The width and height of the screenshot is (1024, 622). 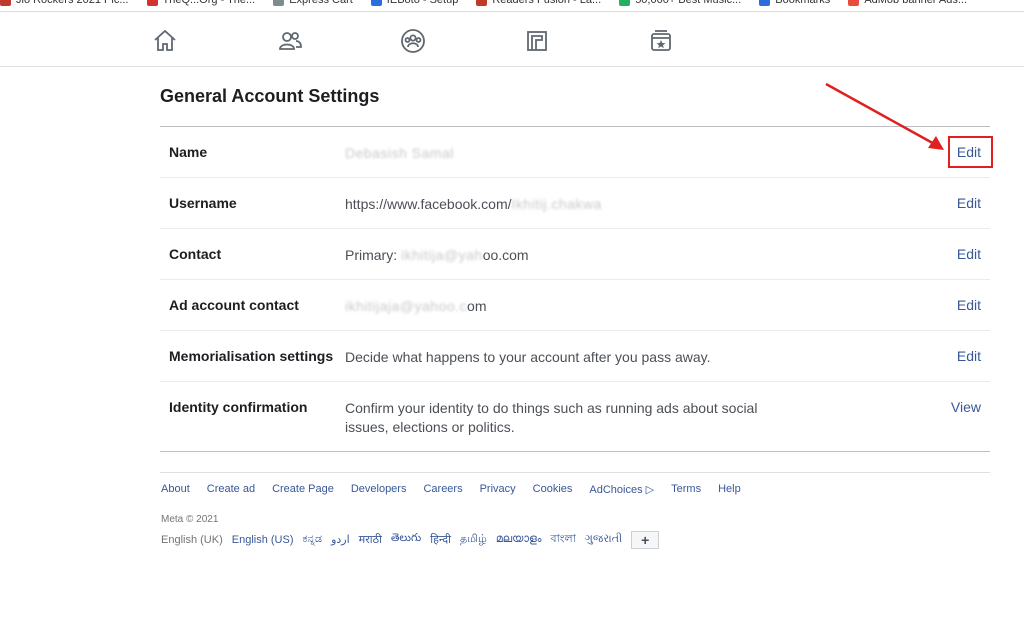 What do you see at coordinates (442, 489) in the screenshot?
I see `footer-link: Careers` at bounding box center [442, 489].